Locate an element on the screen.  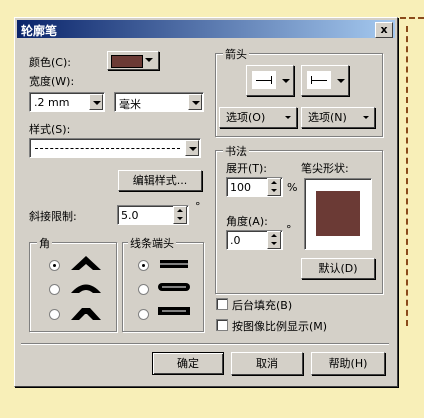
behind-fill-label: 后台填充(B) is located at coordinates (262, 305).